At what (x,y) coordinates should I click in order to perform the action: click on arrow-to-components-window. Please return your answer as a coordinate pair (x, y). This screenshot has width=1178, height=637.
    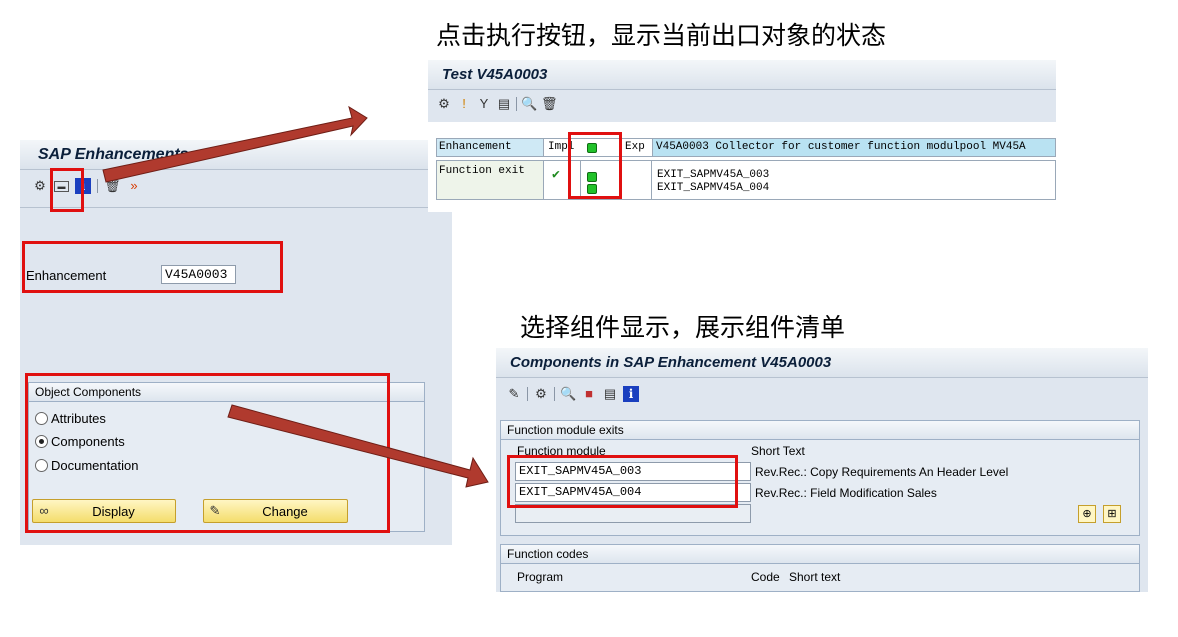
    Looking at the image, I should click on (358, 446).